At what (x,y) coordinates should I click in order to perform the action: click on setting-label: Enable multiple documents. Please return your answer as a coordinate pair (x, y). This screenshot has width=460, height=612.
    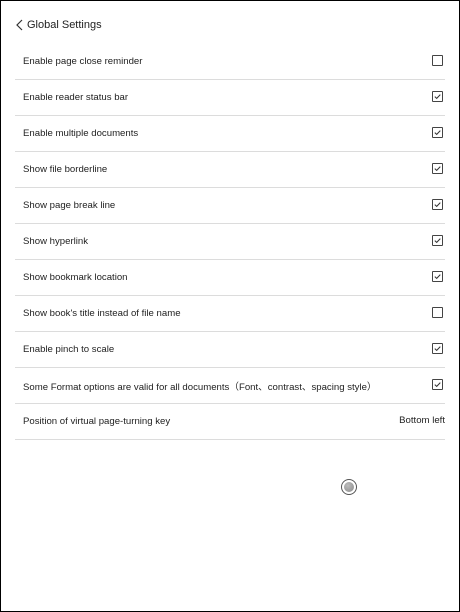
    Looking at the image, I should click on (81, 133).